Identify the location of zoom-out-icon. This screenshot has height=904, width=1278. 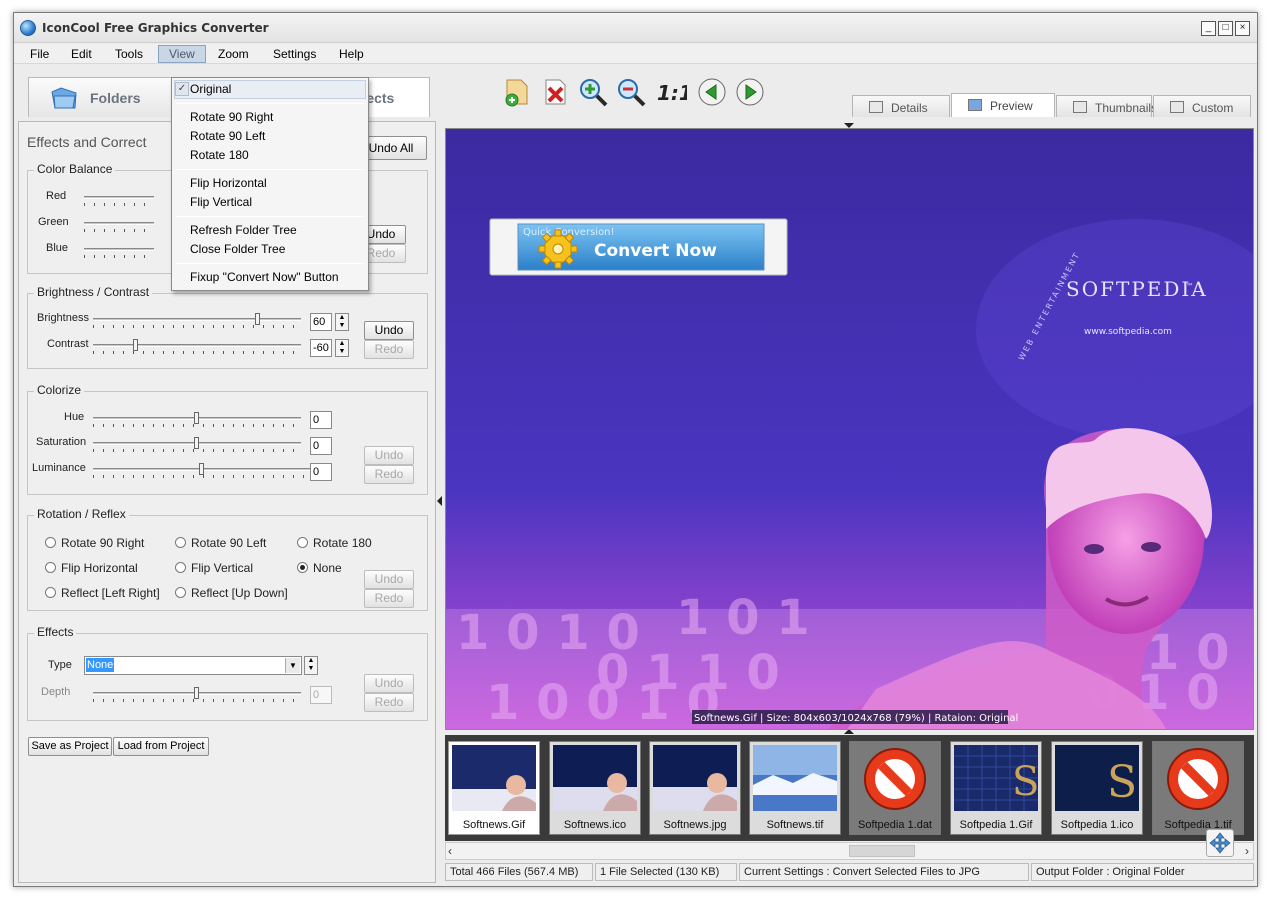
(631, 92).